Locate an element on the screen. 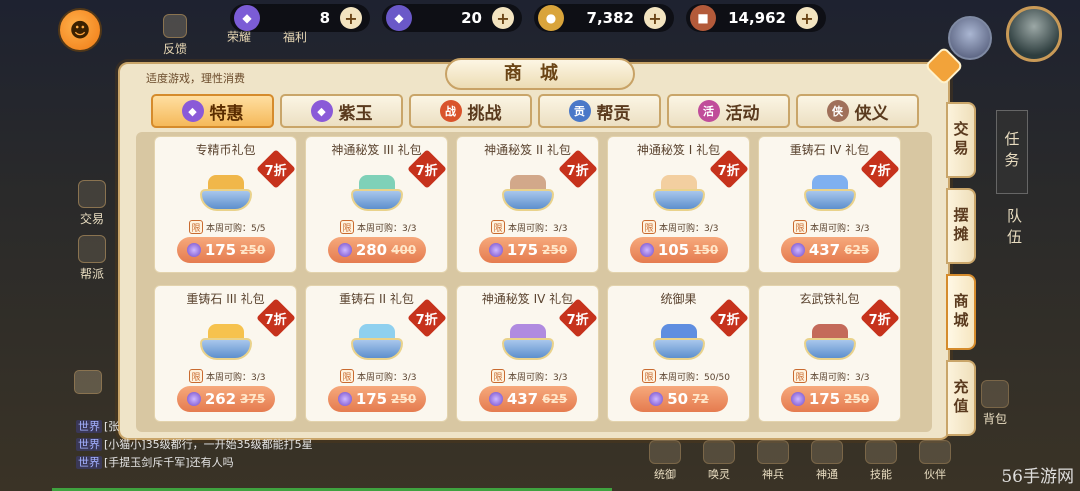 This screenshot has width=1080, height=491. pet-avatar is located at coordinates (970, 38).